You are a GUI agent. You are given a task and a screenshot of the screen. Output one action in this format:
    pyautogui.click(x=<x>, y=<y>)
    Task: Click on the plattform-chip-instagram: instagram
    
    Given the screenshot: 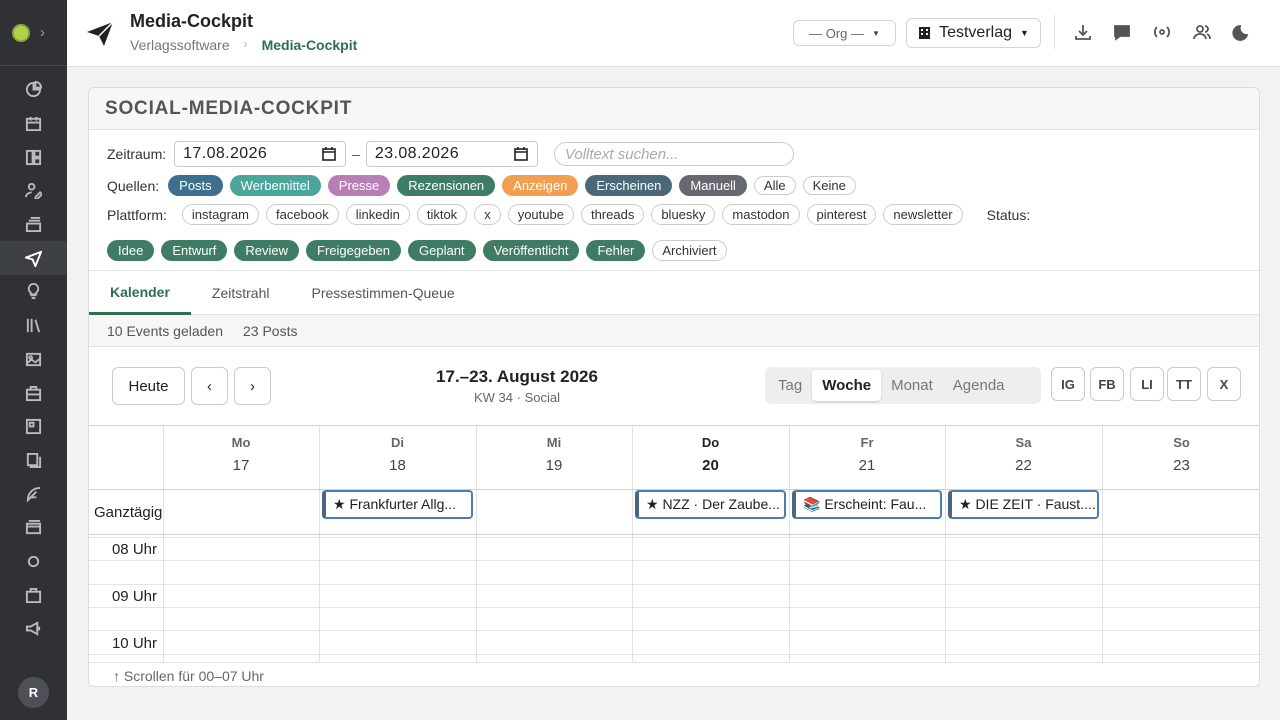 What is the action you would take?
    pyautogui.click(x=220, y=214)
    